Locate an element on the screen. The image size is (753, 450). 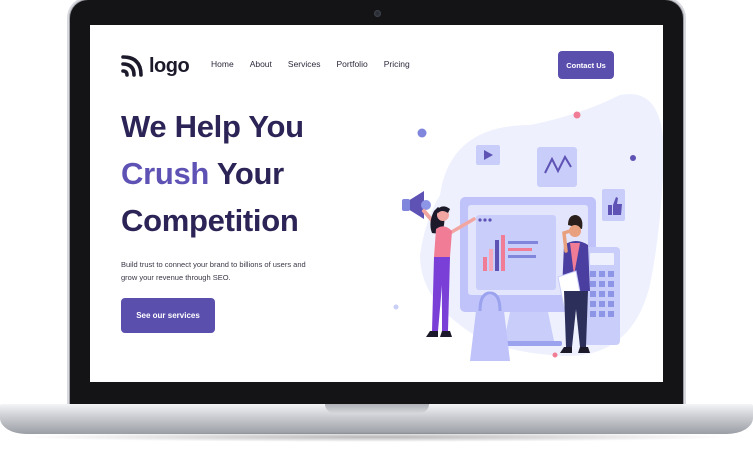
brand-logo: logo is located at coordinates (155, 66).